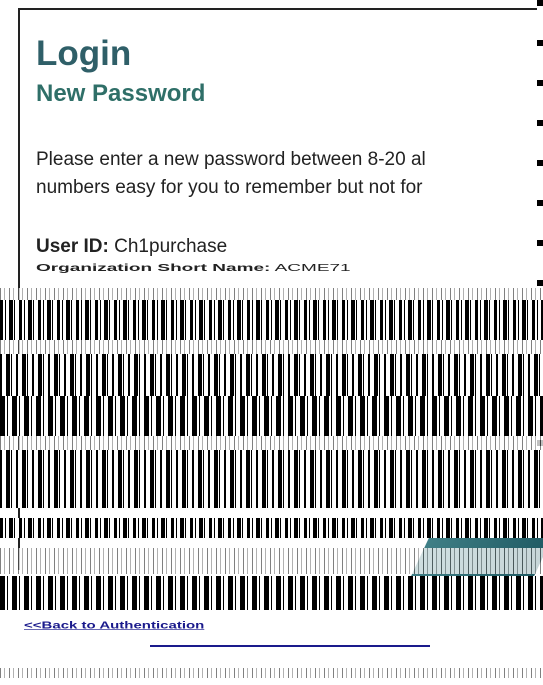  What do you see at coordinates (84, 53) in the screenshot?
I see `page-title: Login` at bounding box center [84, 53].